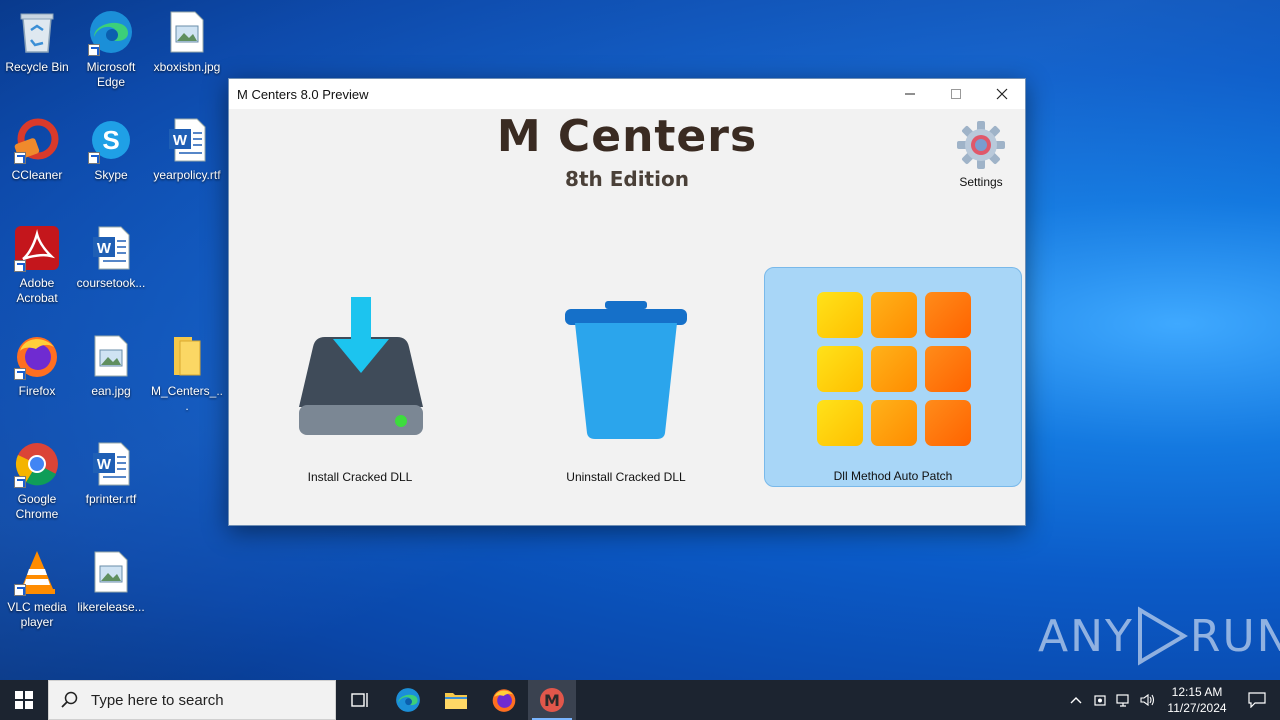 The height and width of the screenshot is (720, 1280). Describe the element at coordinates (37, 464) in the screenshot. I see `chrome-icon` at that location.